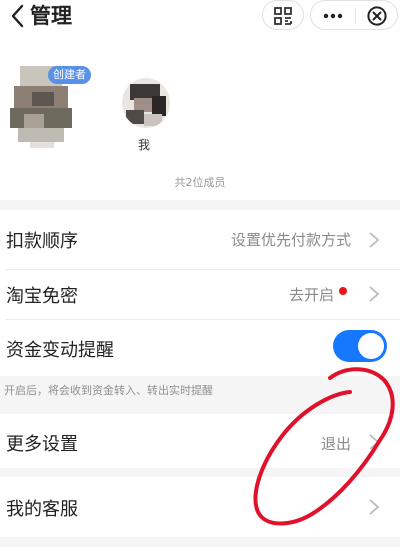  Describe the element at coordinates (51, 16) in the screenshot. I see `page-title: 管理` at that location.